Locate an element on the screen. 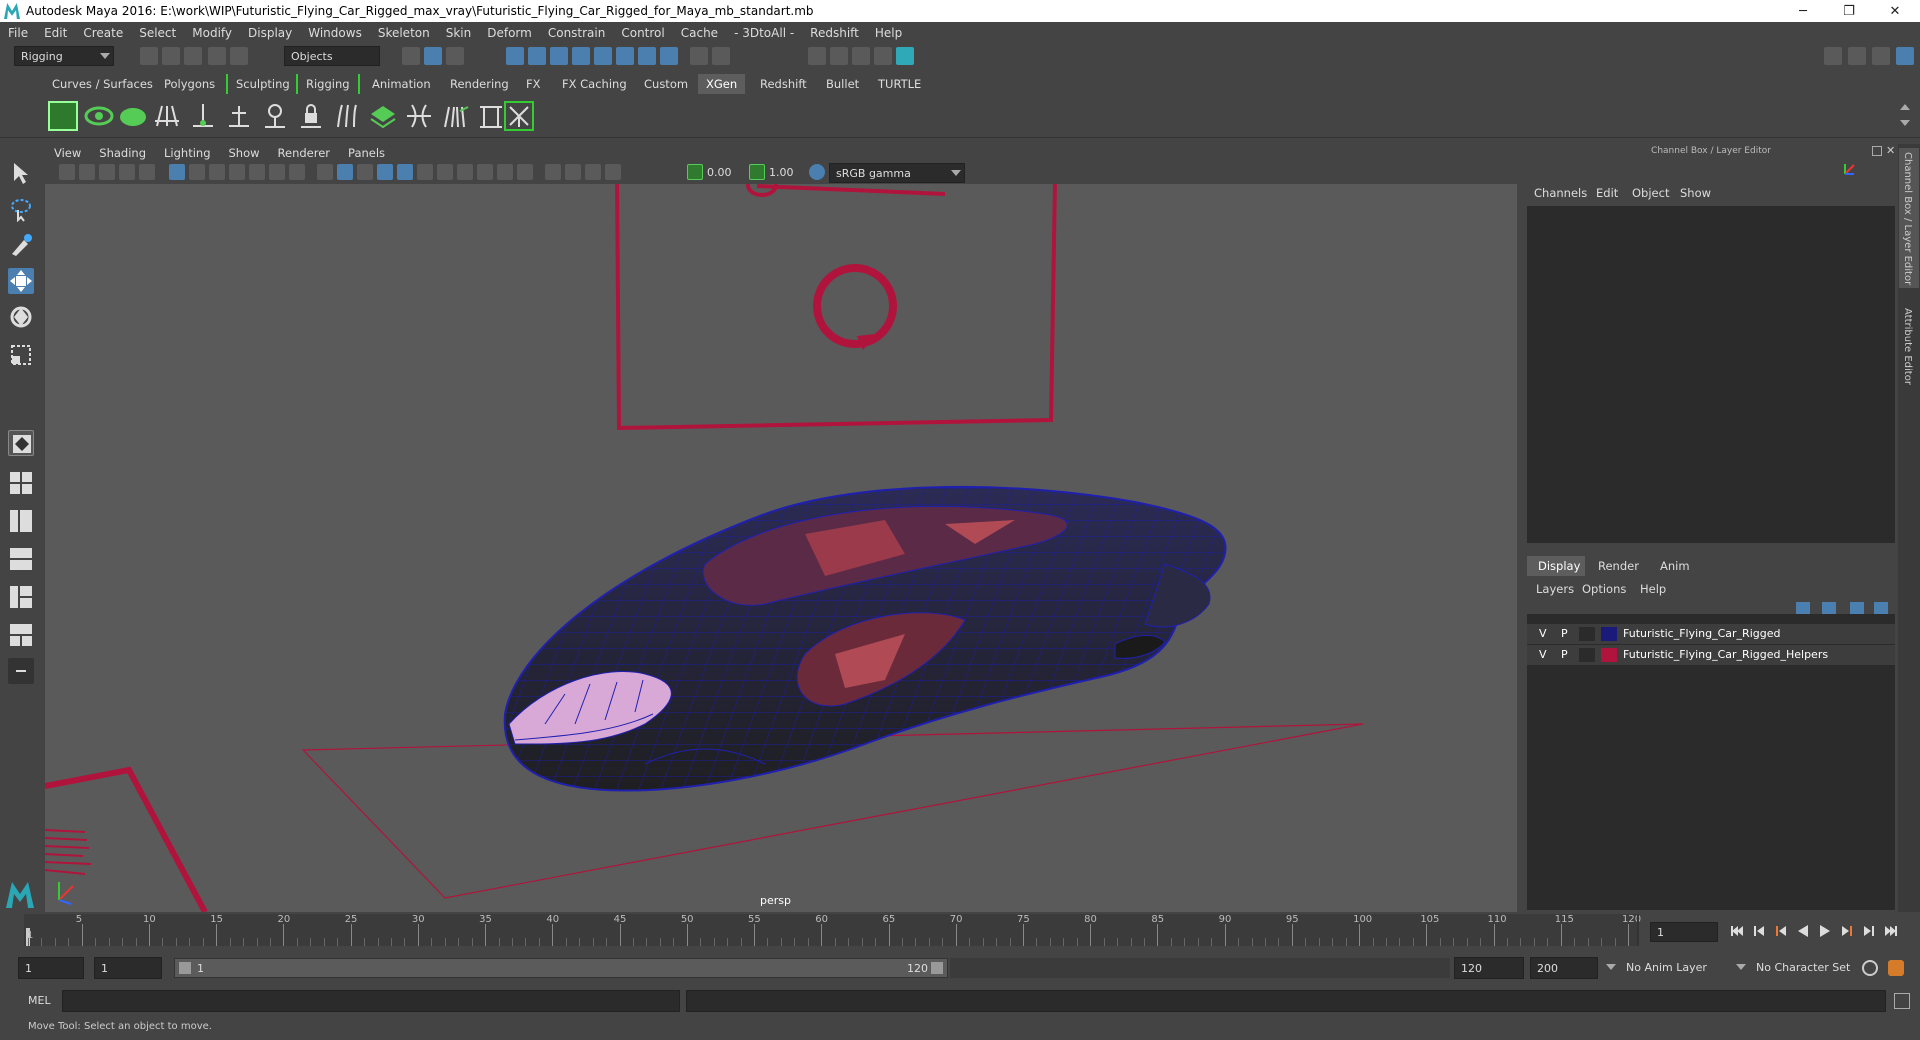  move-layer-down-icon is located at coordinates (1829, 608).